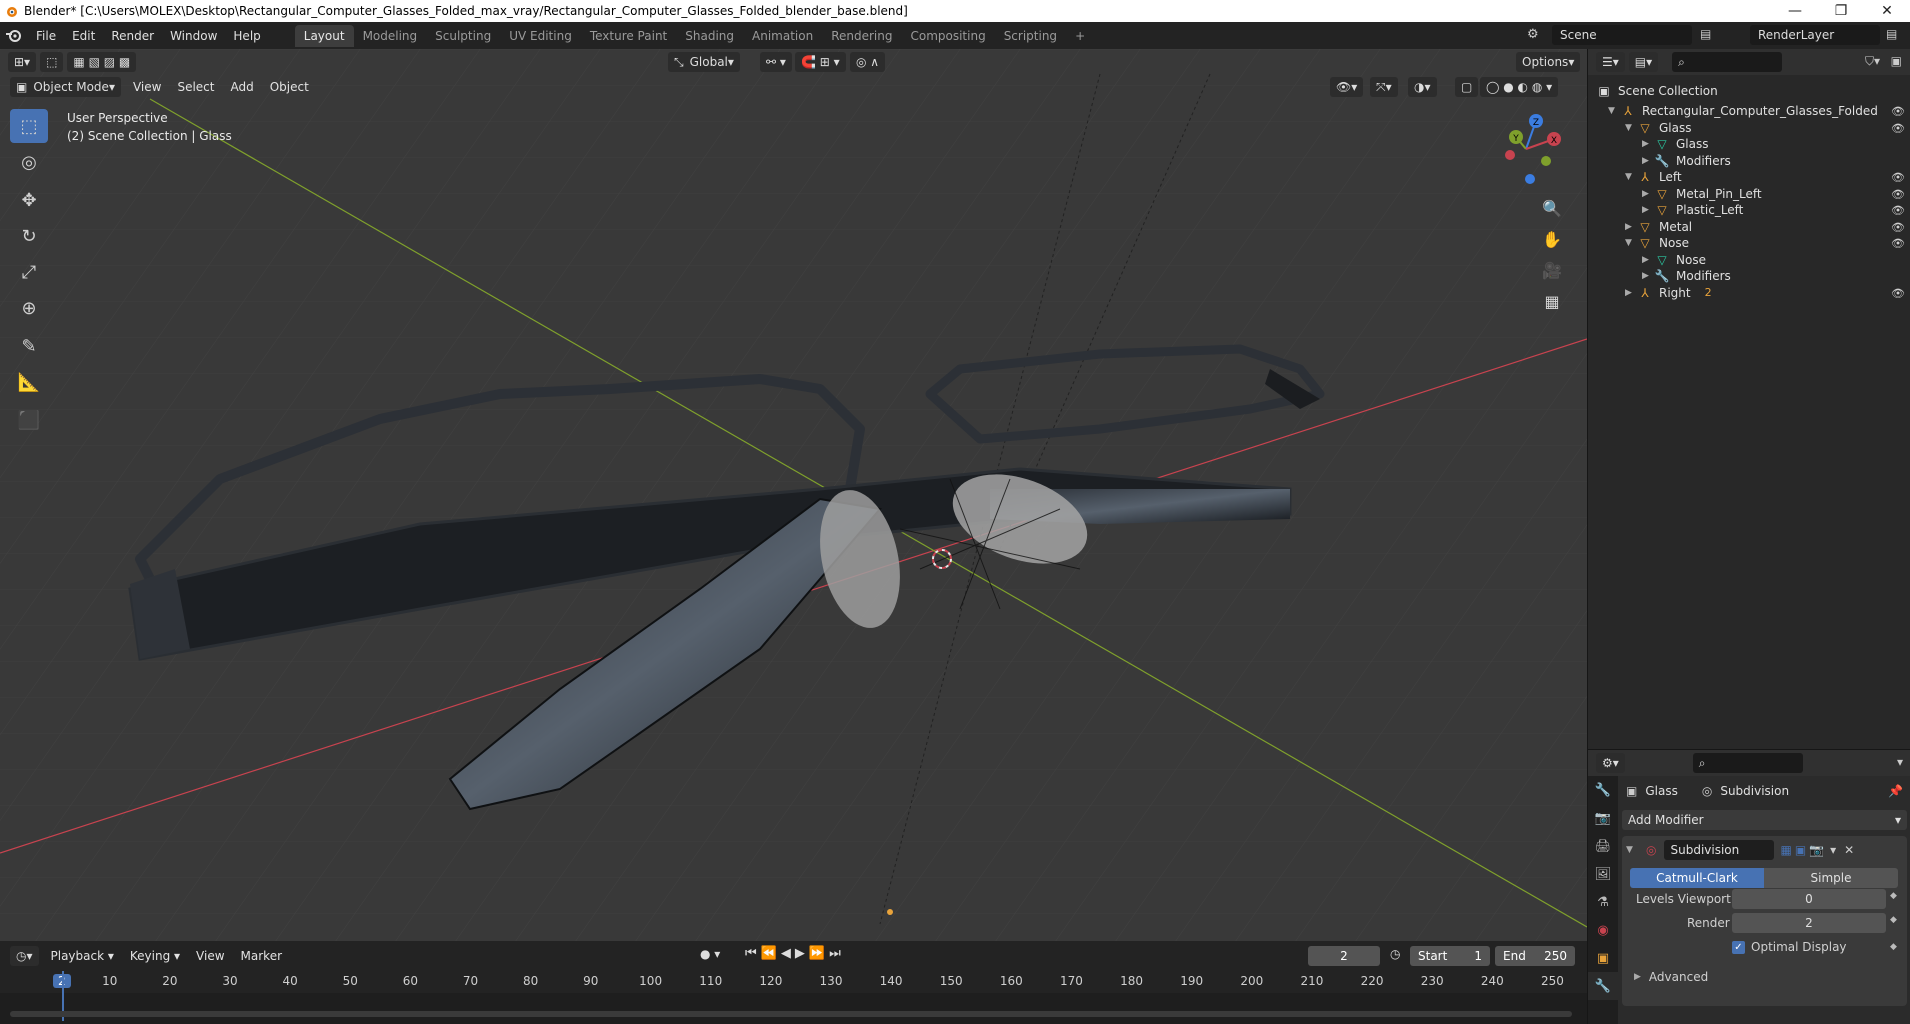  What do you see at coordinates (1535, 956) in the screenshot?
I see `end-frame-field: End 250` at bounding box center [1535, 956].